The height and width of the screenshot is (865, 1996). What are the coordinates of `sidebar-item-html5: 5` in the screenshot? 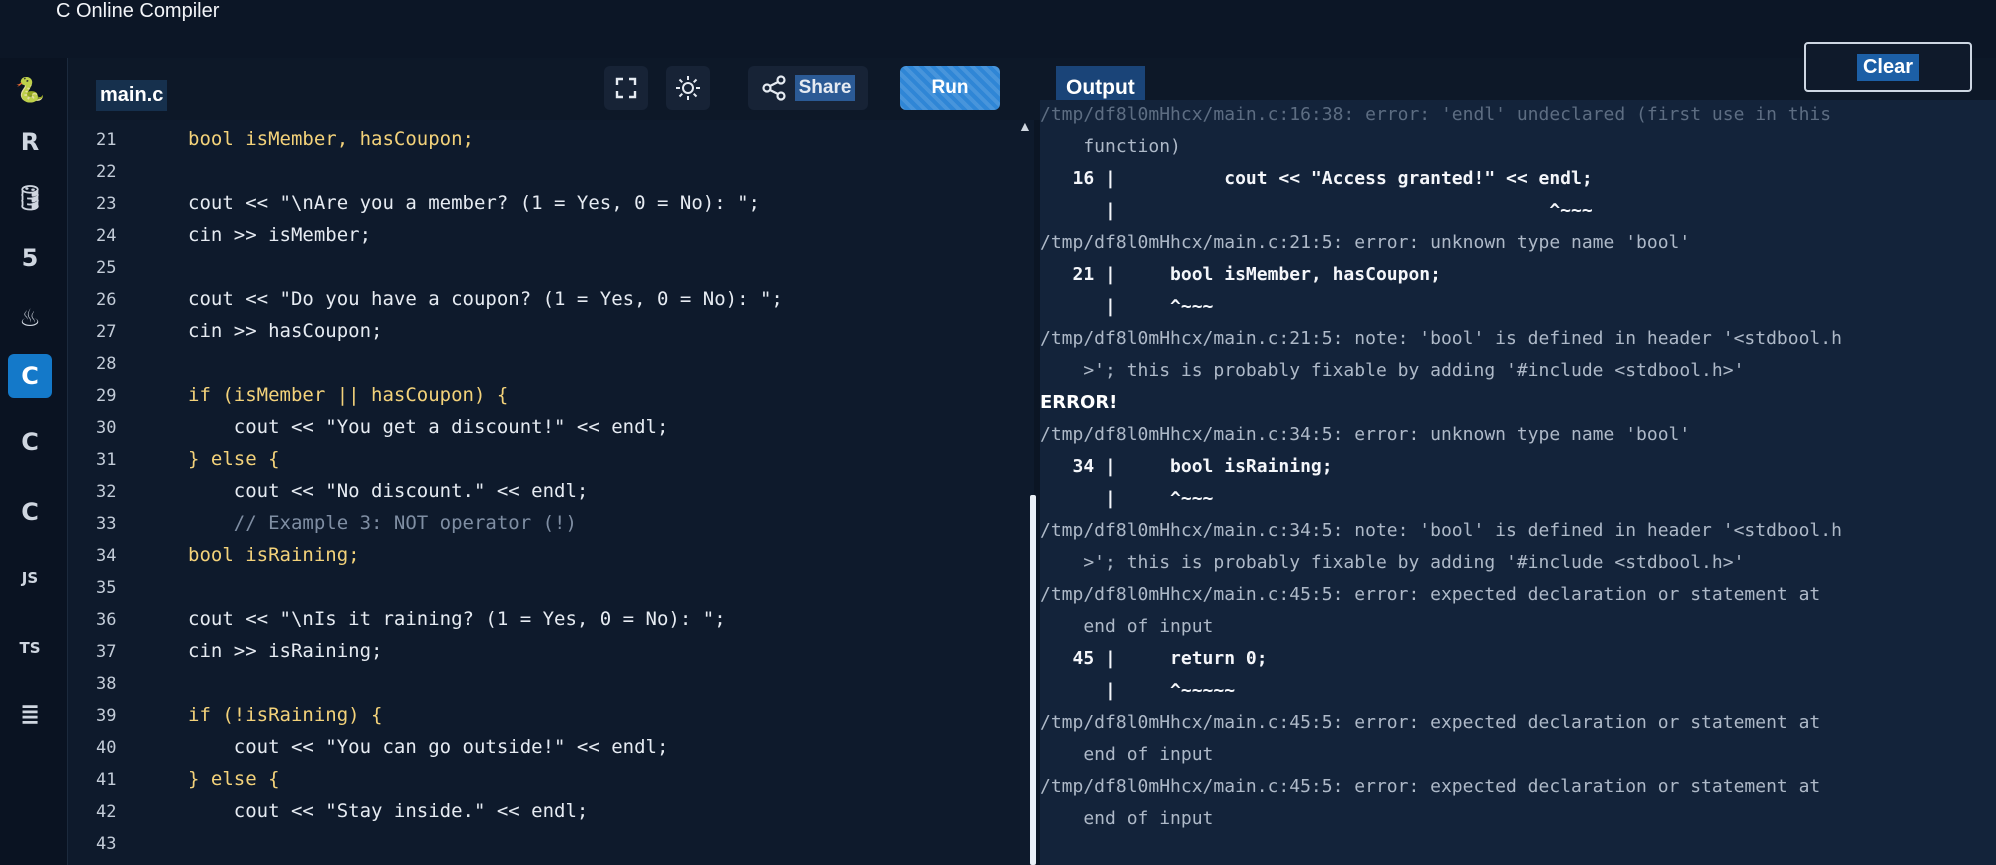 It's located at (30, 258).